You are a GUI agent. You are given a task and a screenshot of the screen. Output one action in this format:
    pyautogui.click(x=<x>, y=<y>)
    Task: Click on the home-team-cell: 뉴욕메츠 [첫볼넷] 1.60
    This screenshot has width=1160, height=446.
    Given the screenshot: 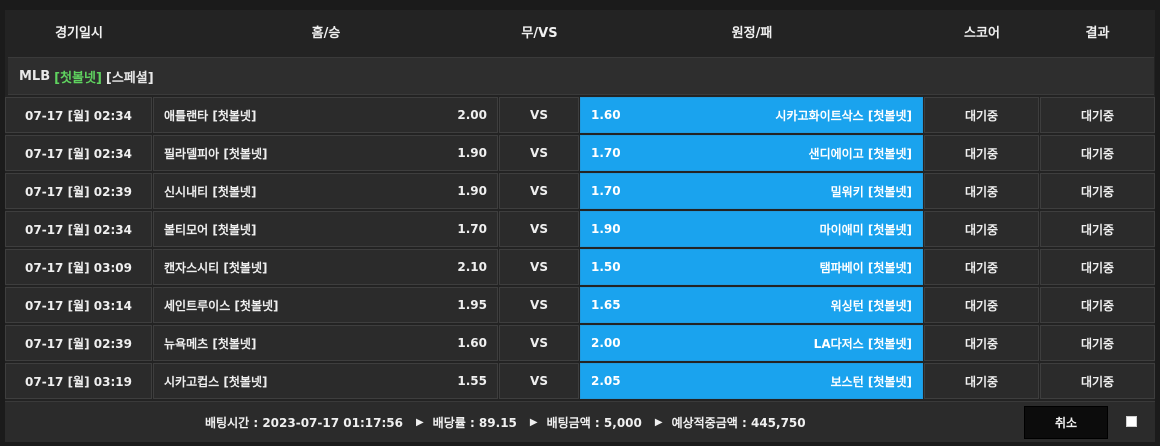 What is the action you would take?
    pyautogui.click(x=325, y=343)
    